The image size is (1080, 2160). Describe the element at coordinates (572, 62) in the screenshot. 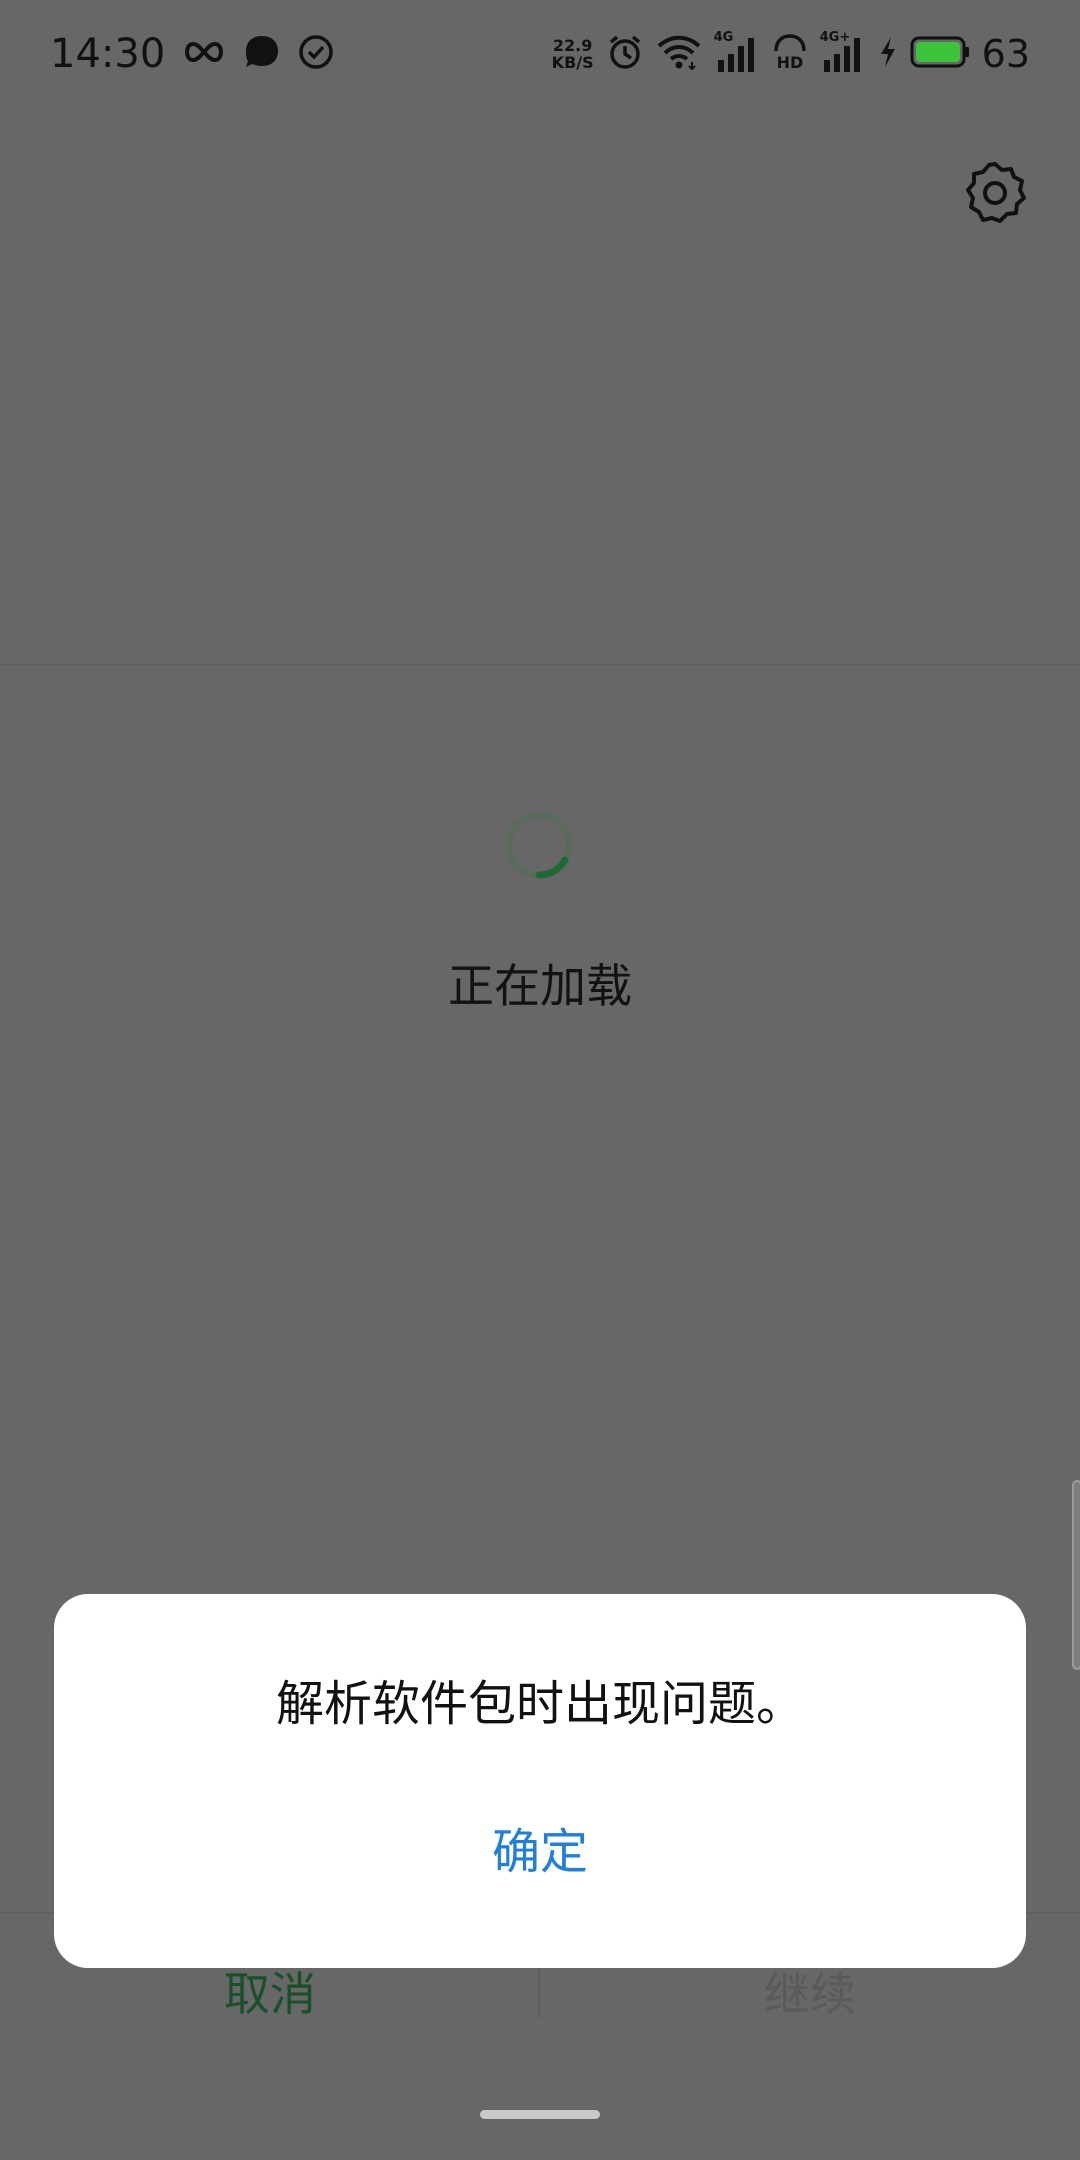

I see `net-speed-unit: KB/S` at that location.